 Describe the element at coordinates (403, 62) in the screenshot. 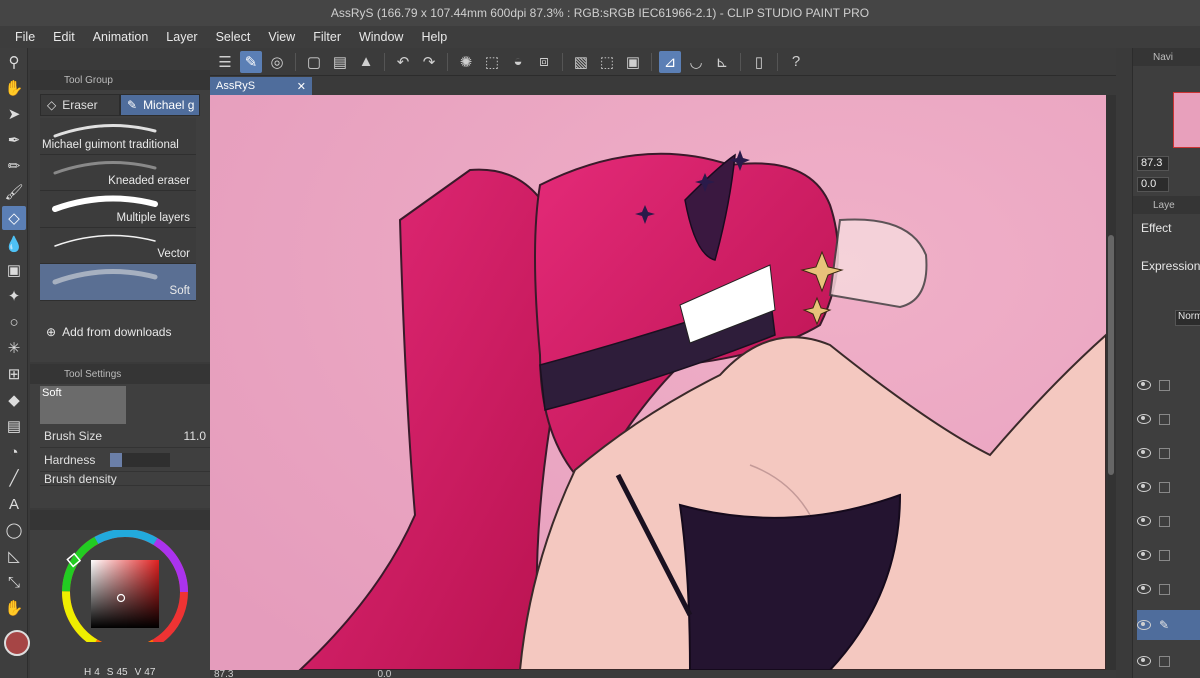

I see `undo-icon: ↶` at that location.